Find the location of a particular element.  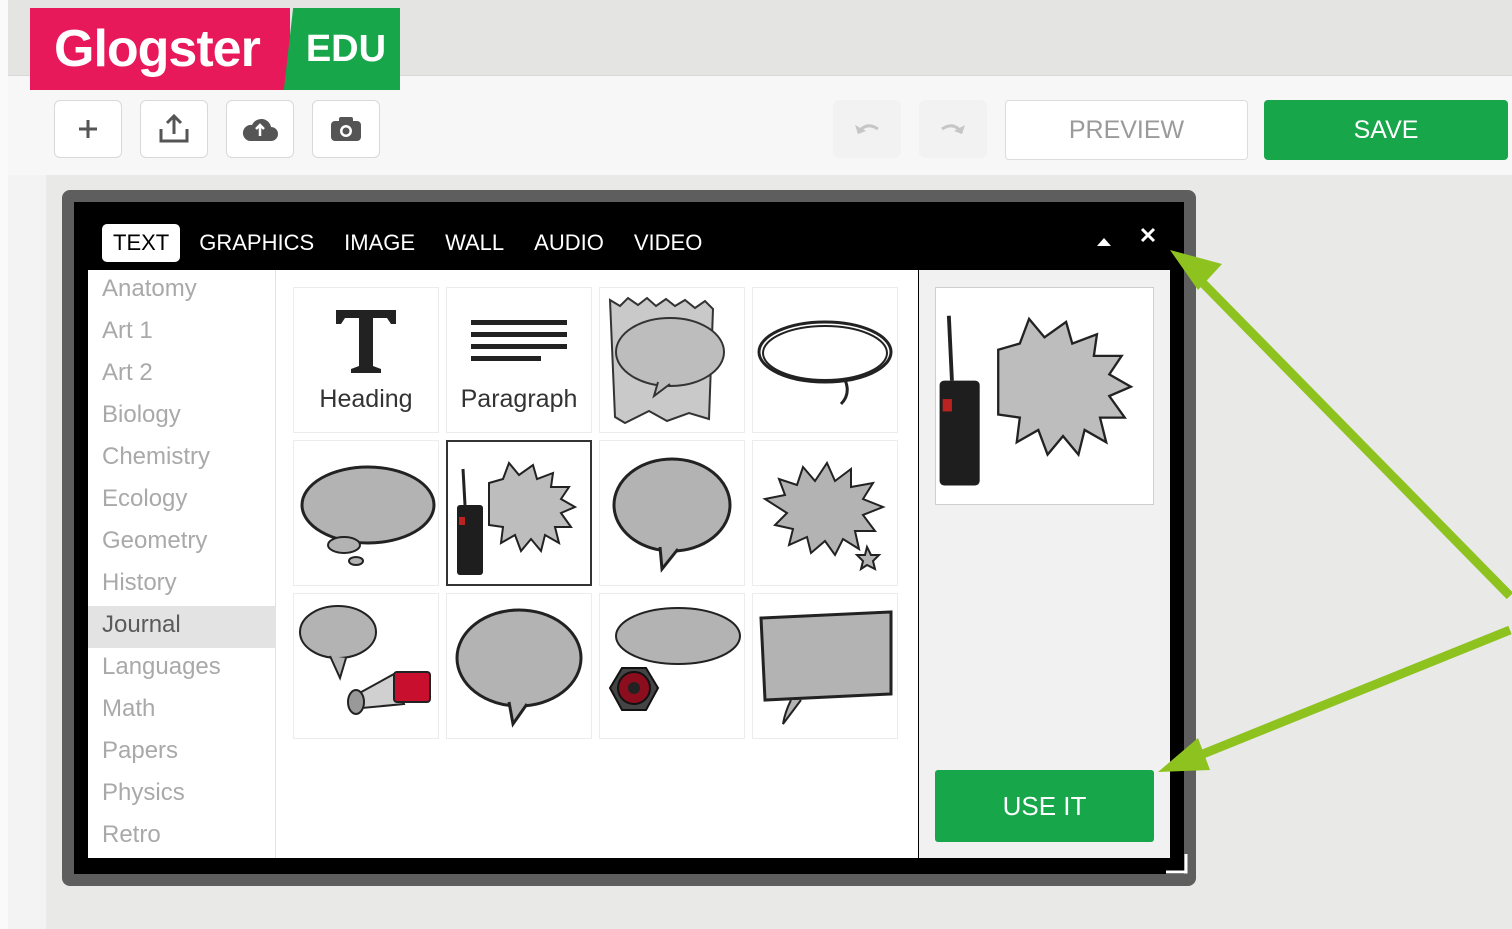

category-item: Physics is located at coordinates (181, 795).